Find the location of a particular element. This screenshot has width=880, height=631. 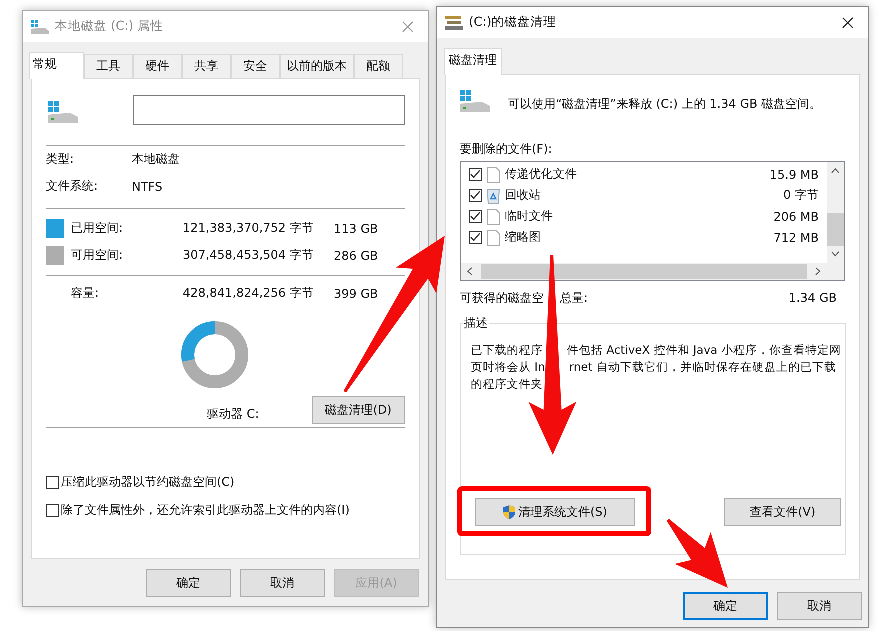

list-item: 传递优化文件 15.9 MB is located at coordinates (644, 174).